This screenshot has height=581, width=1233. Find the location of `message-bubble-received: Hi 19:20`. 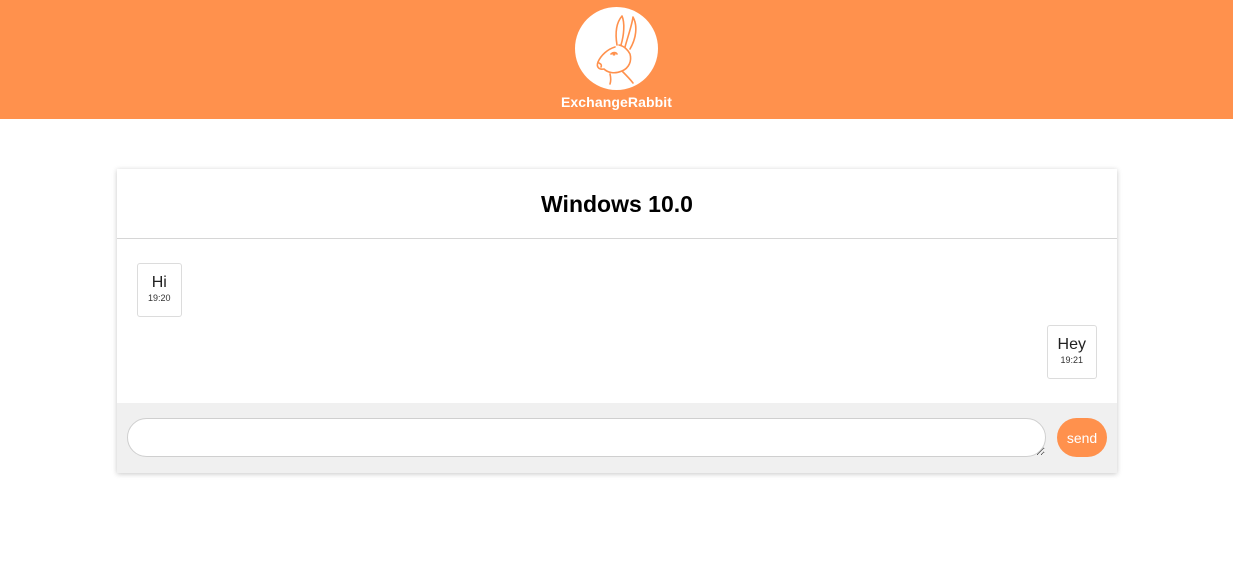

message-bubble-received: Hi 19:20 is located at coordinates (159, 290).